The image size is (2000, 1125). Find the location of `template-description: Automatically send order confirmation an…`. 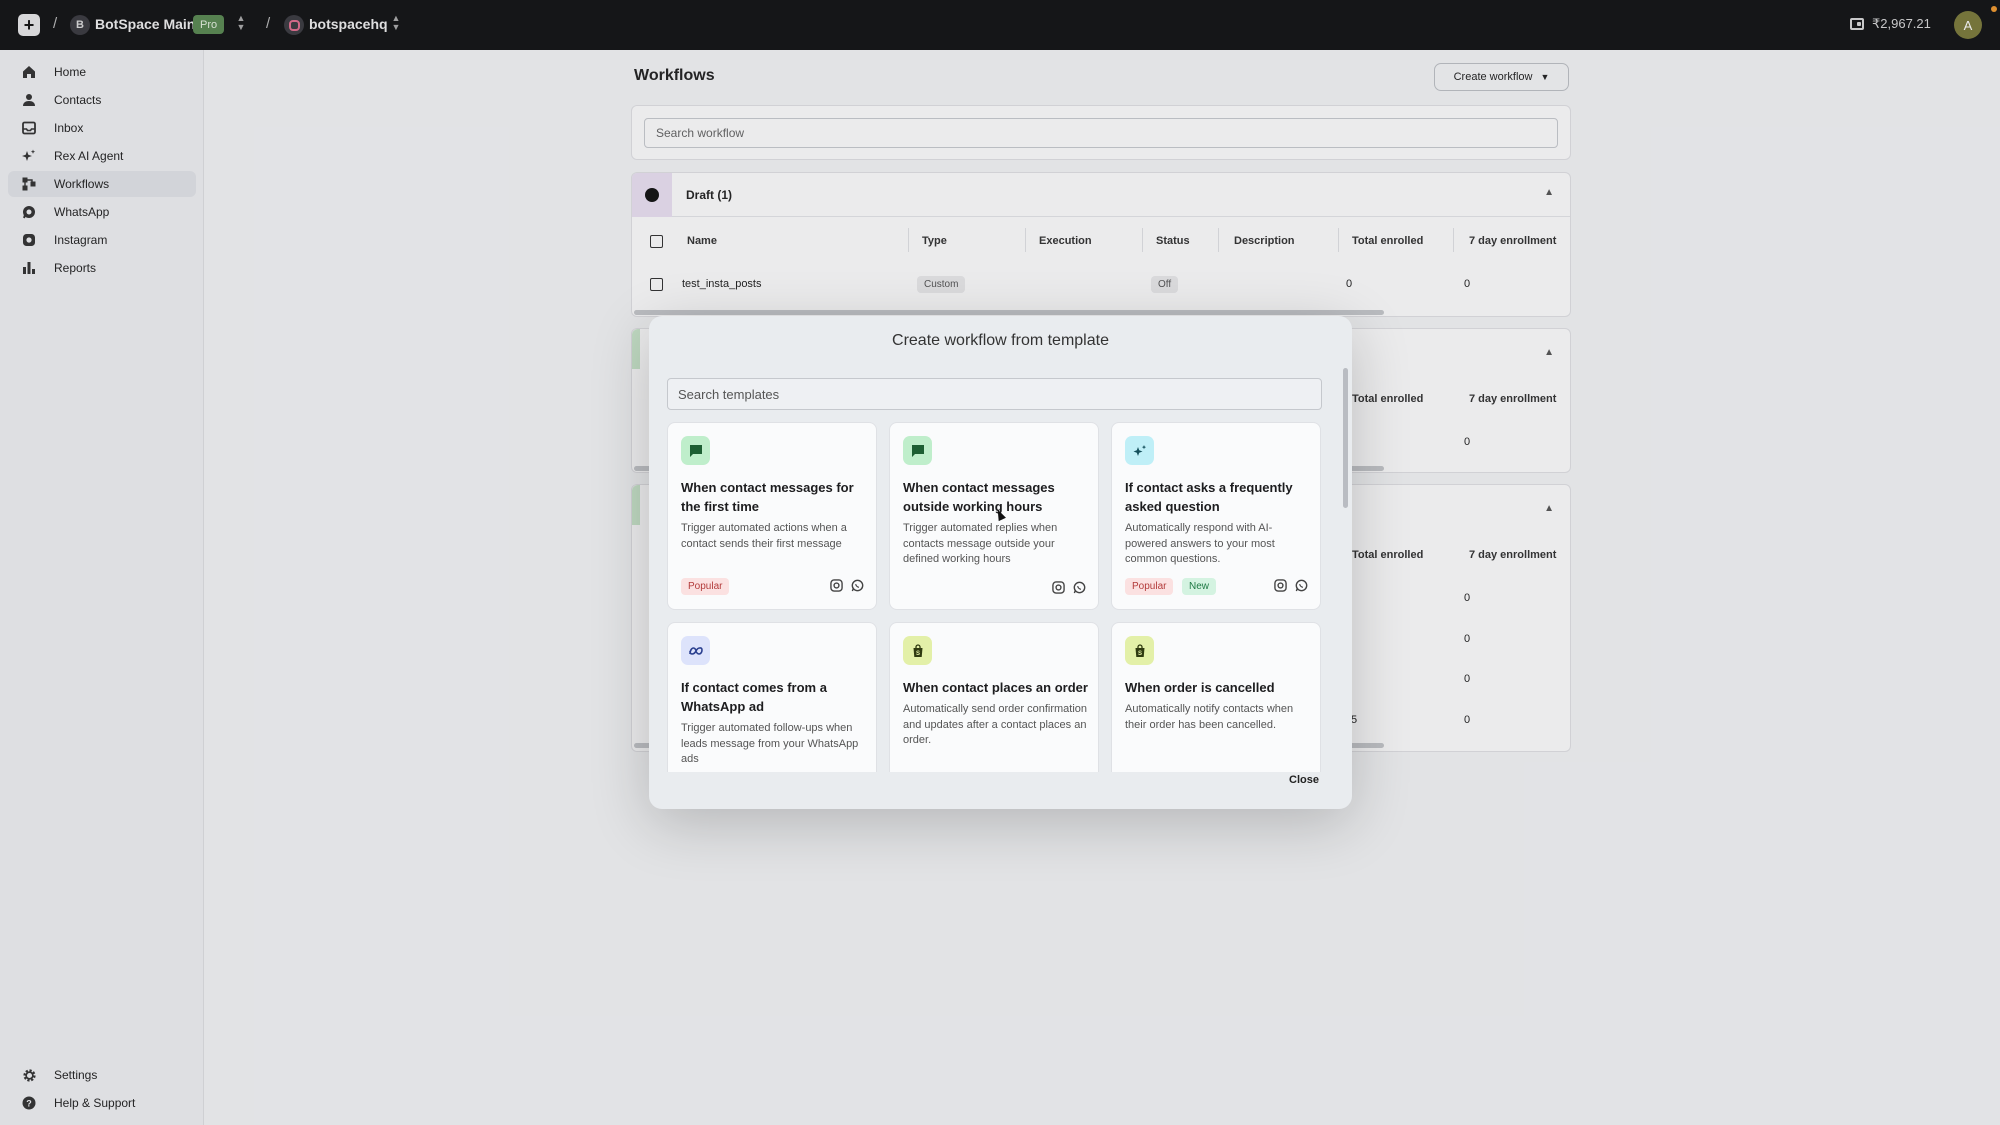

template-description: Automatically send order confirmation an… is located at coordinates (995, 724).